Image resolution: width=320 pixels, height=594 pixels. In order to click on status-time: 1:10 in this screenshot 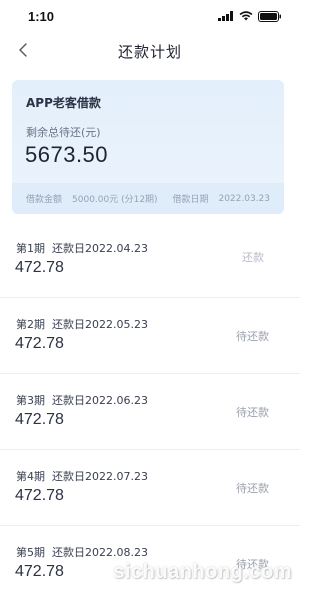, I will do `click(41, 16)`.